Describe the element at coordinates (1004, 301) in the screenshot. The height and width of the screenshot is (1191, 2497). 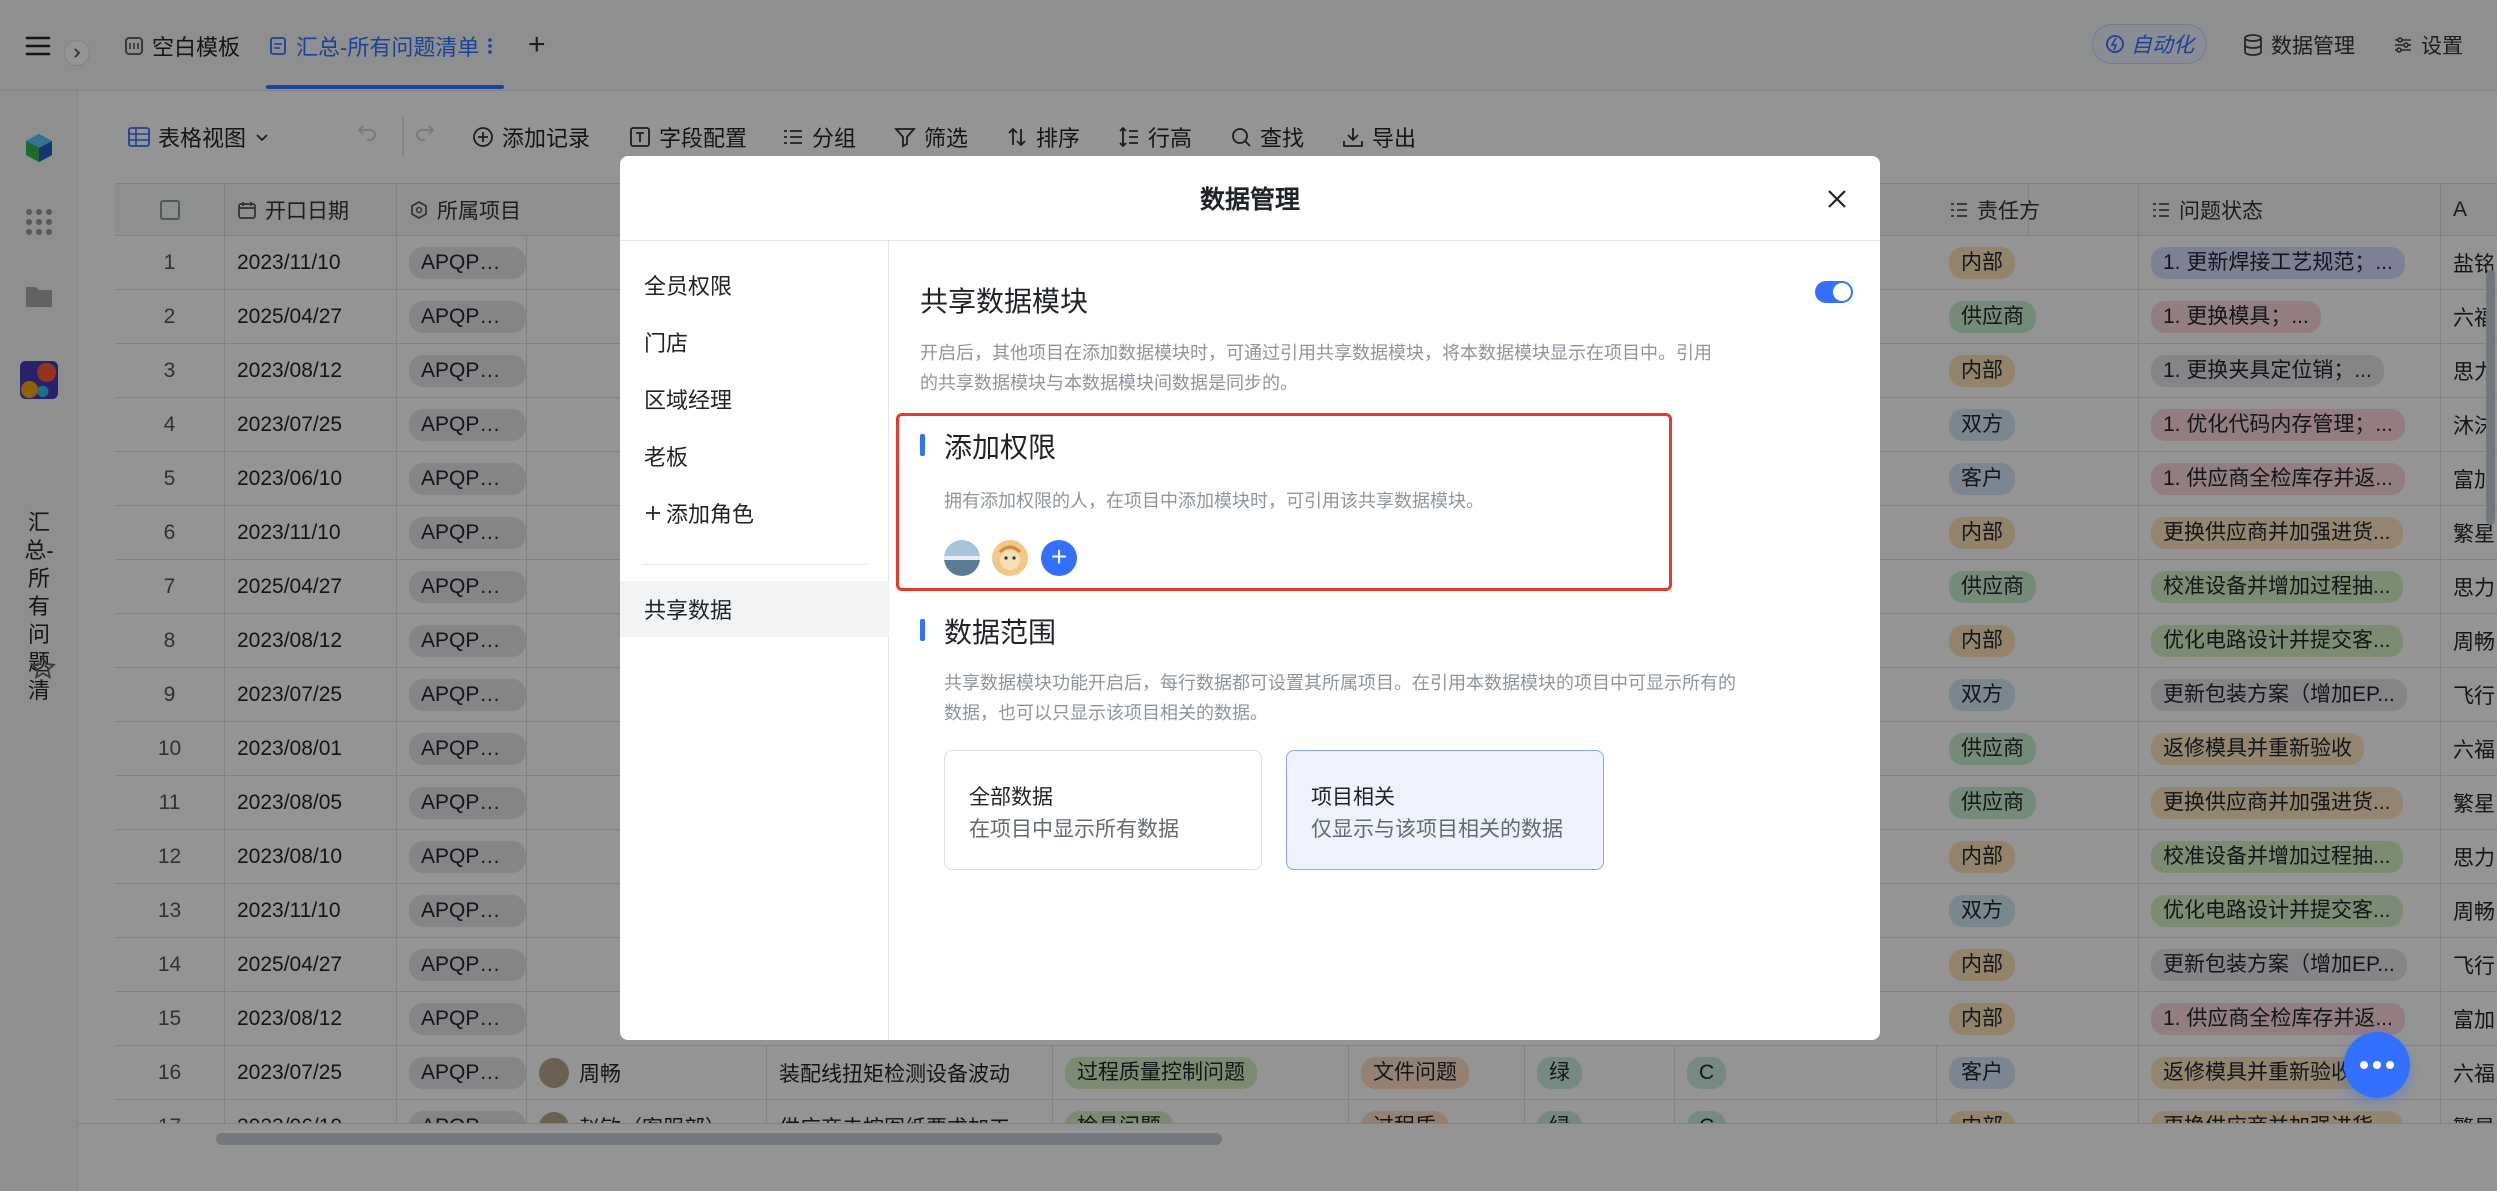
I see `shared-module-title: 共享数据模块` at that location.